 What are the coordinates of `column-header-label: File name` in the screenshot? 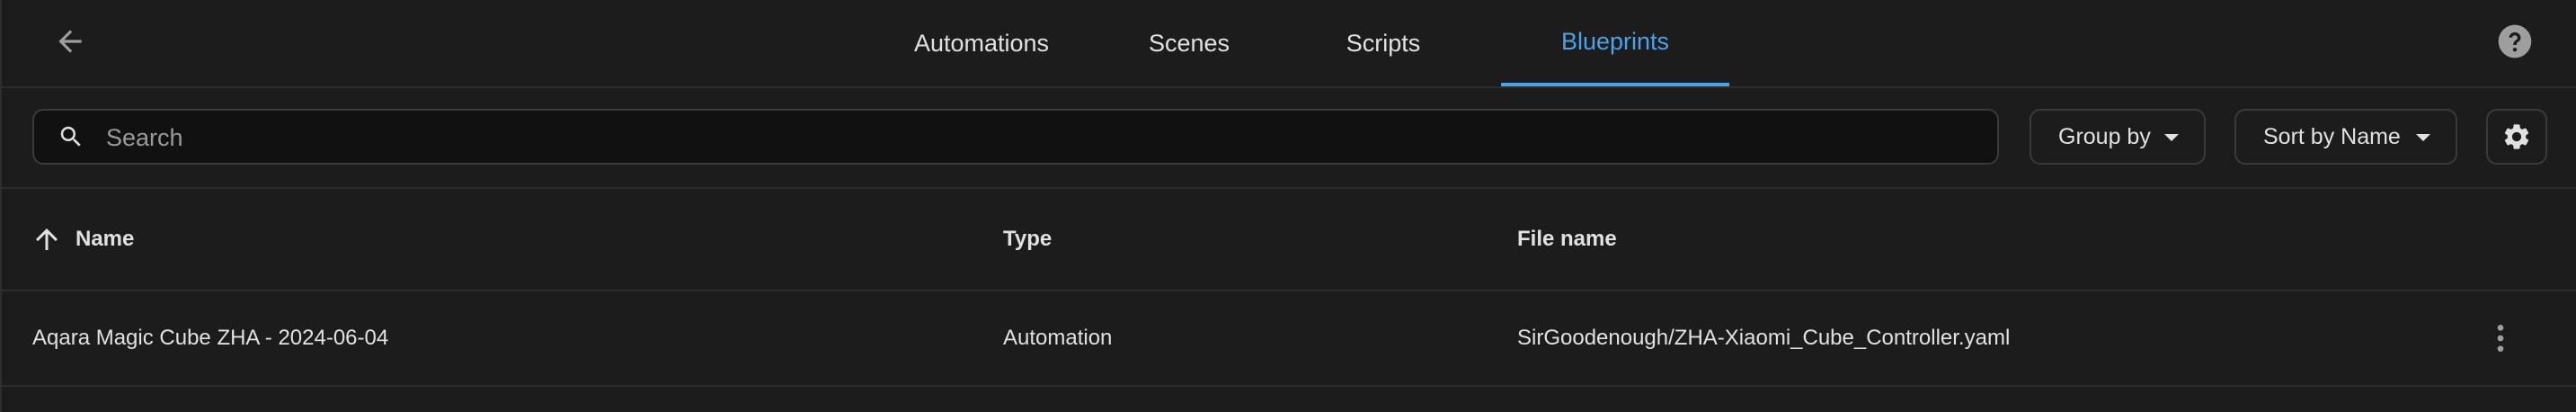 It's located at (1567, 239).